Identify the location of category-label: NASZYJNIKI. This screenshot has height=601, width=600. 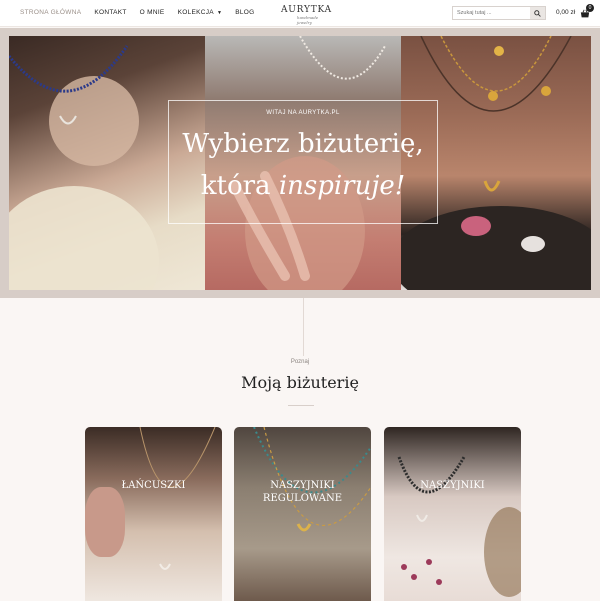
(452, 485).